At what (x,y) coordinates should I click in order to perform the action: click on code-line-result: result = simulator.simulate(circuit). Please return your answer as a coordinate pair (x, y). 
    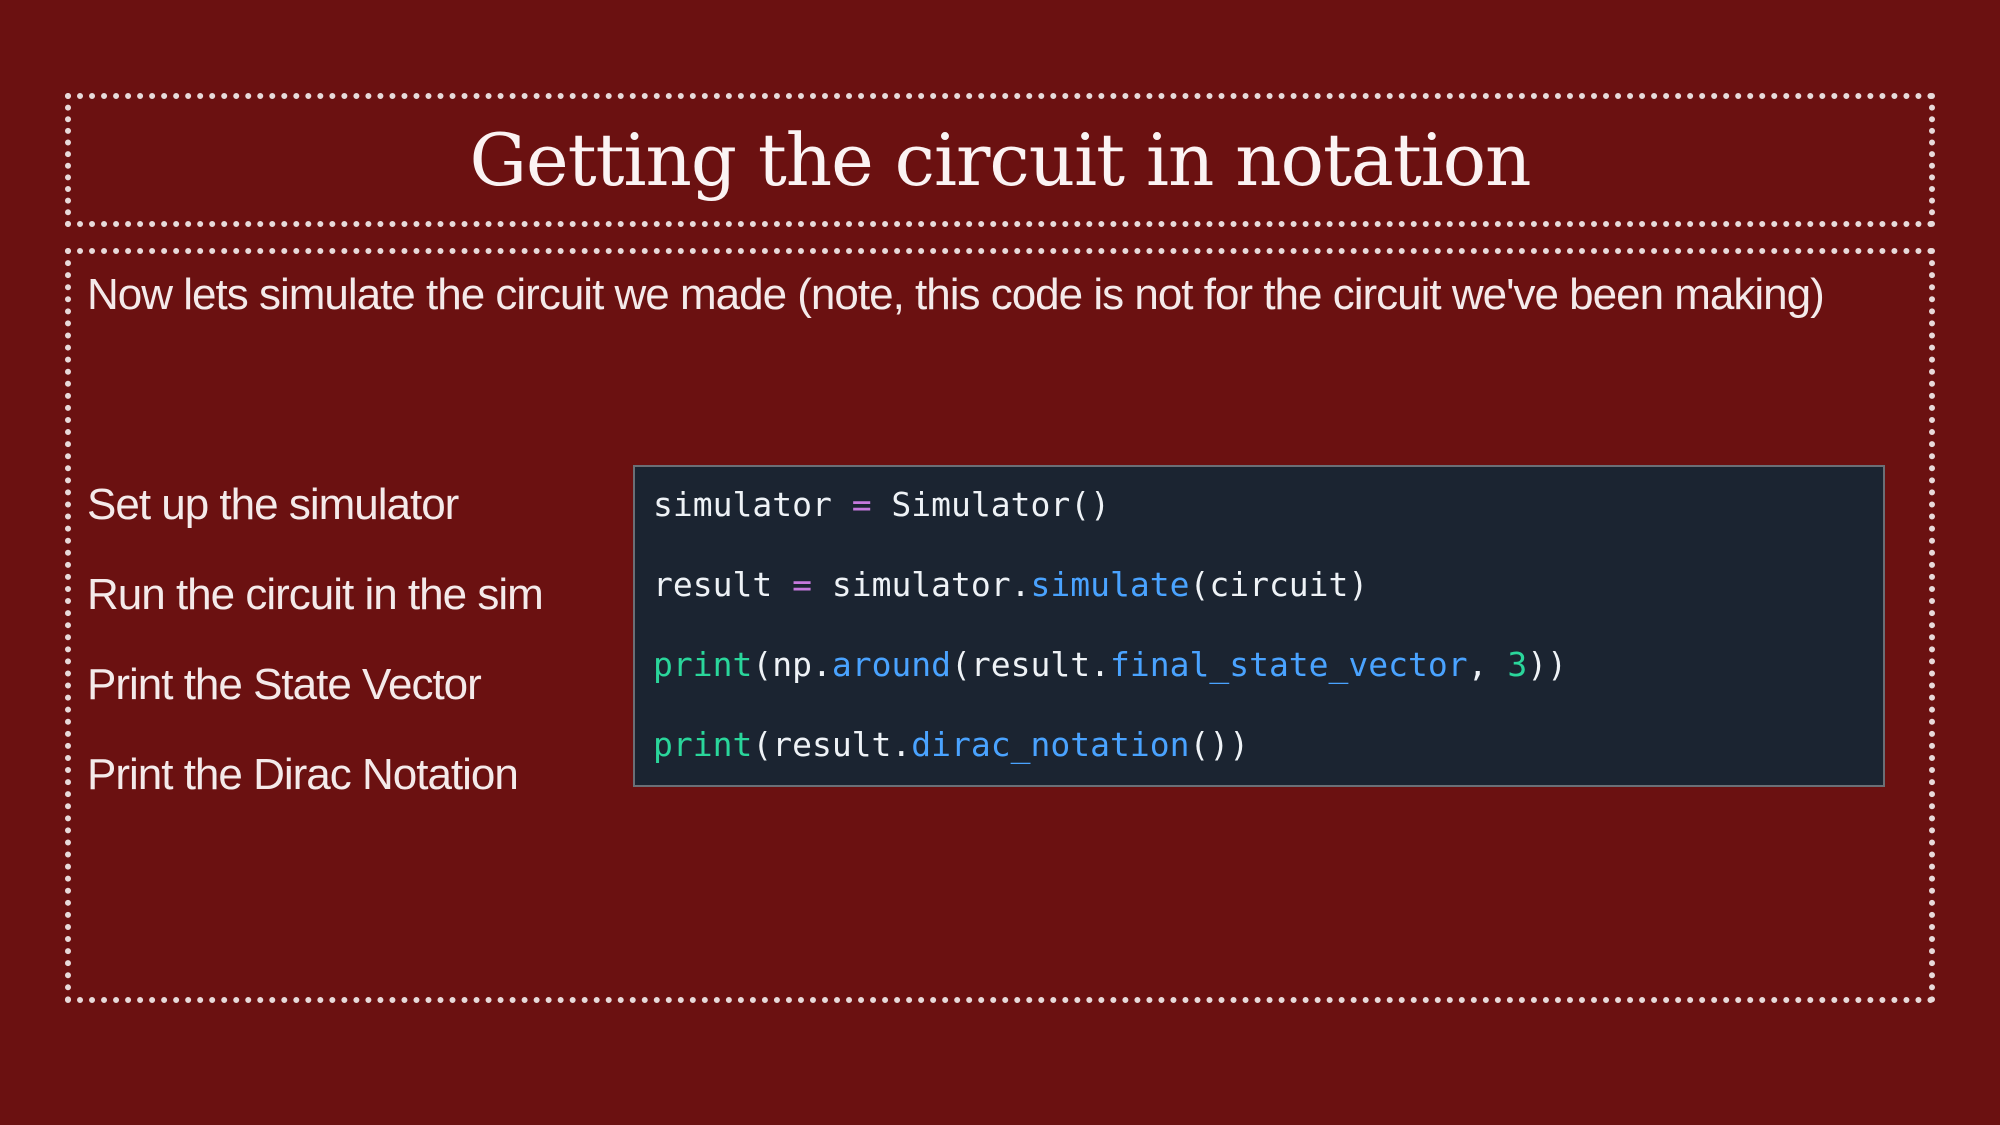
    Looking at the image, I should click on (1010, 585).